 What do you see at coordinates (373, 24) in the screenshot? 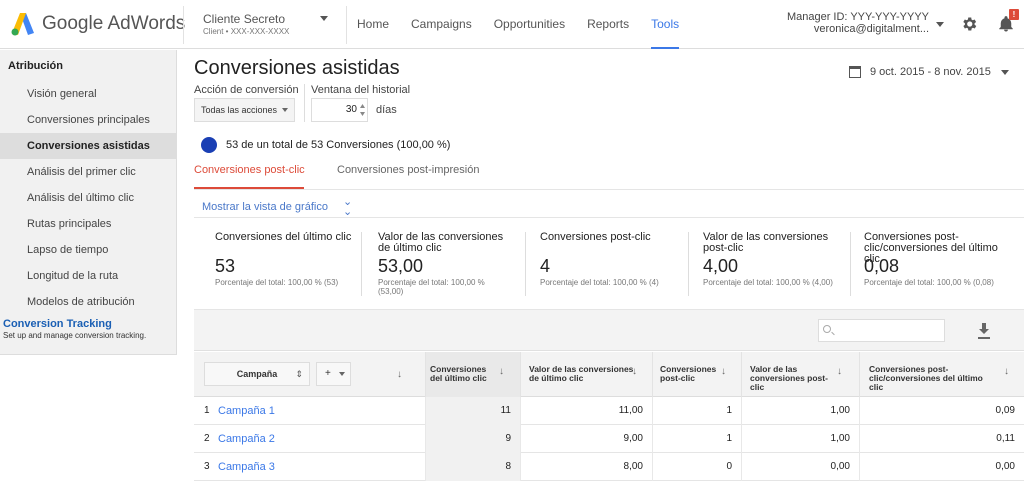
I see `nav-home: Home` at bounding box center [373, 24].